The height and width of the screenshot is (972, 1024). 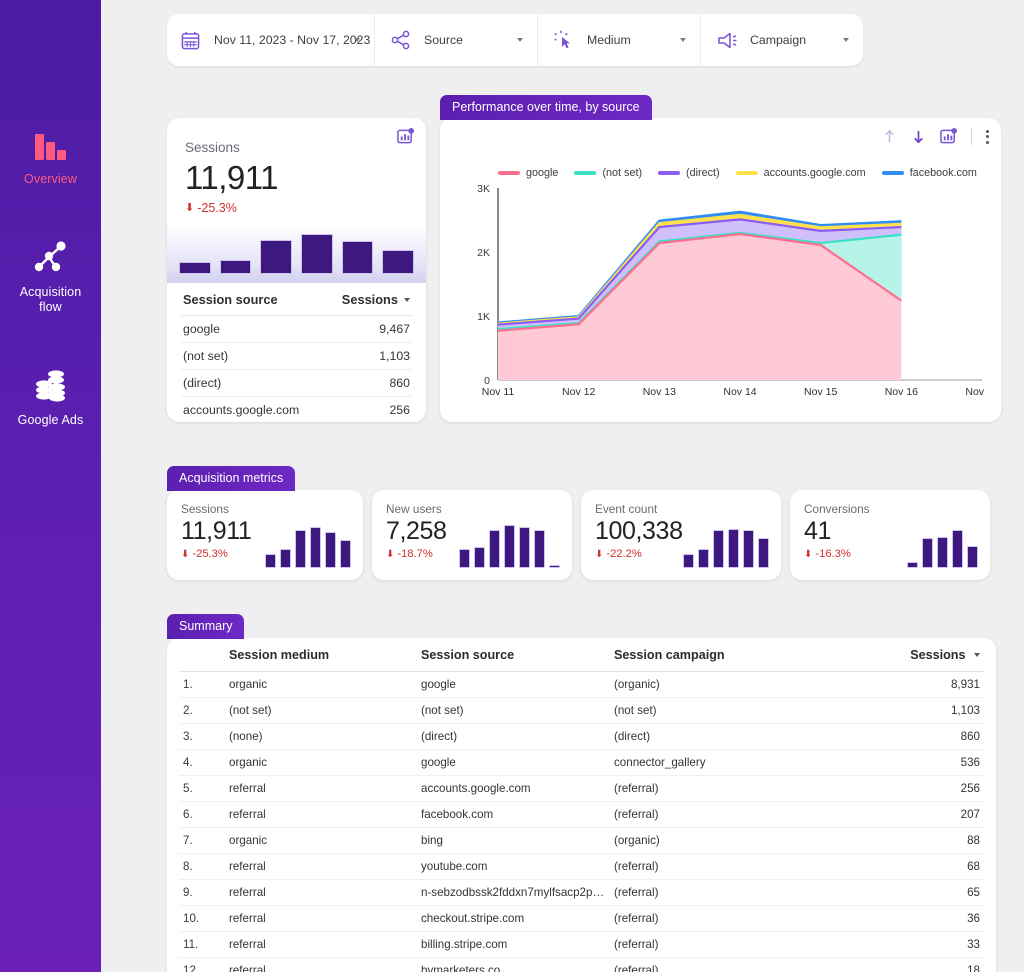 What do you see at coordinates (820, 392) in the screenshot?
I see `x-axis-tick: Nov 15` at bounding box center [820, 392].